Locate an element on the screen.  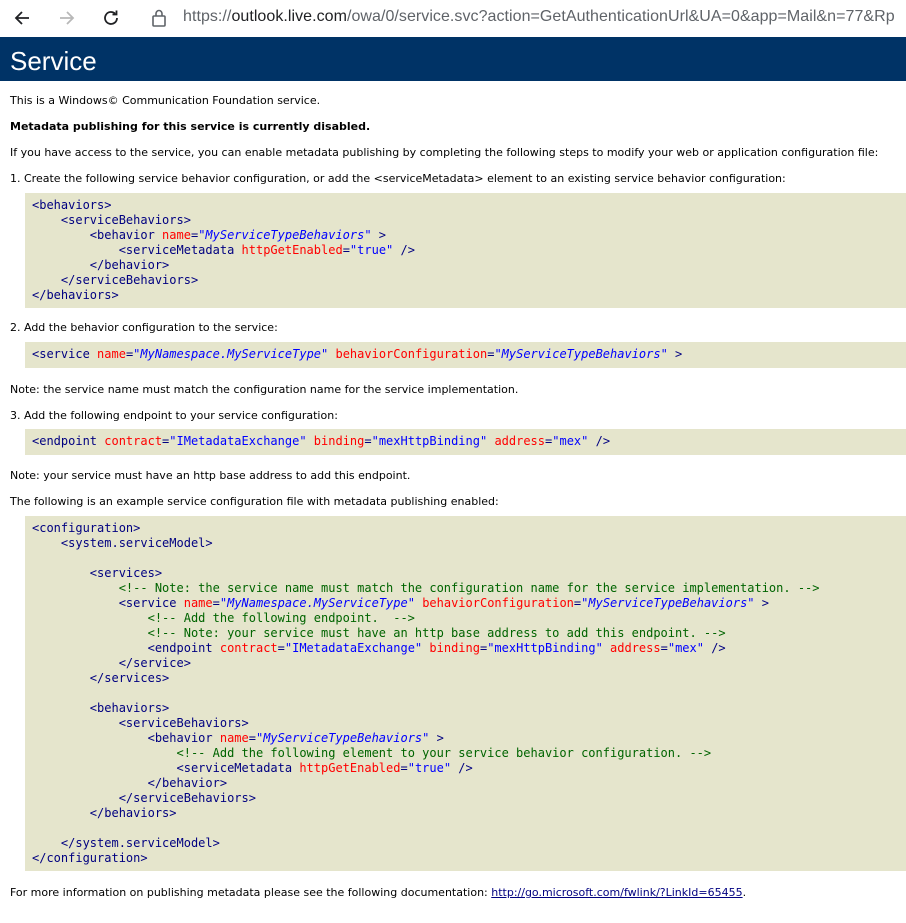
page-title: Service is located at coordinates (53, 61).